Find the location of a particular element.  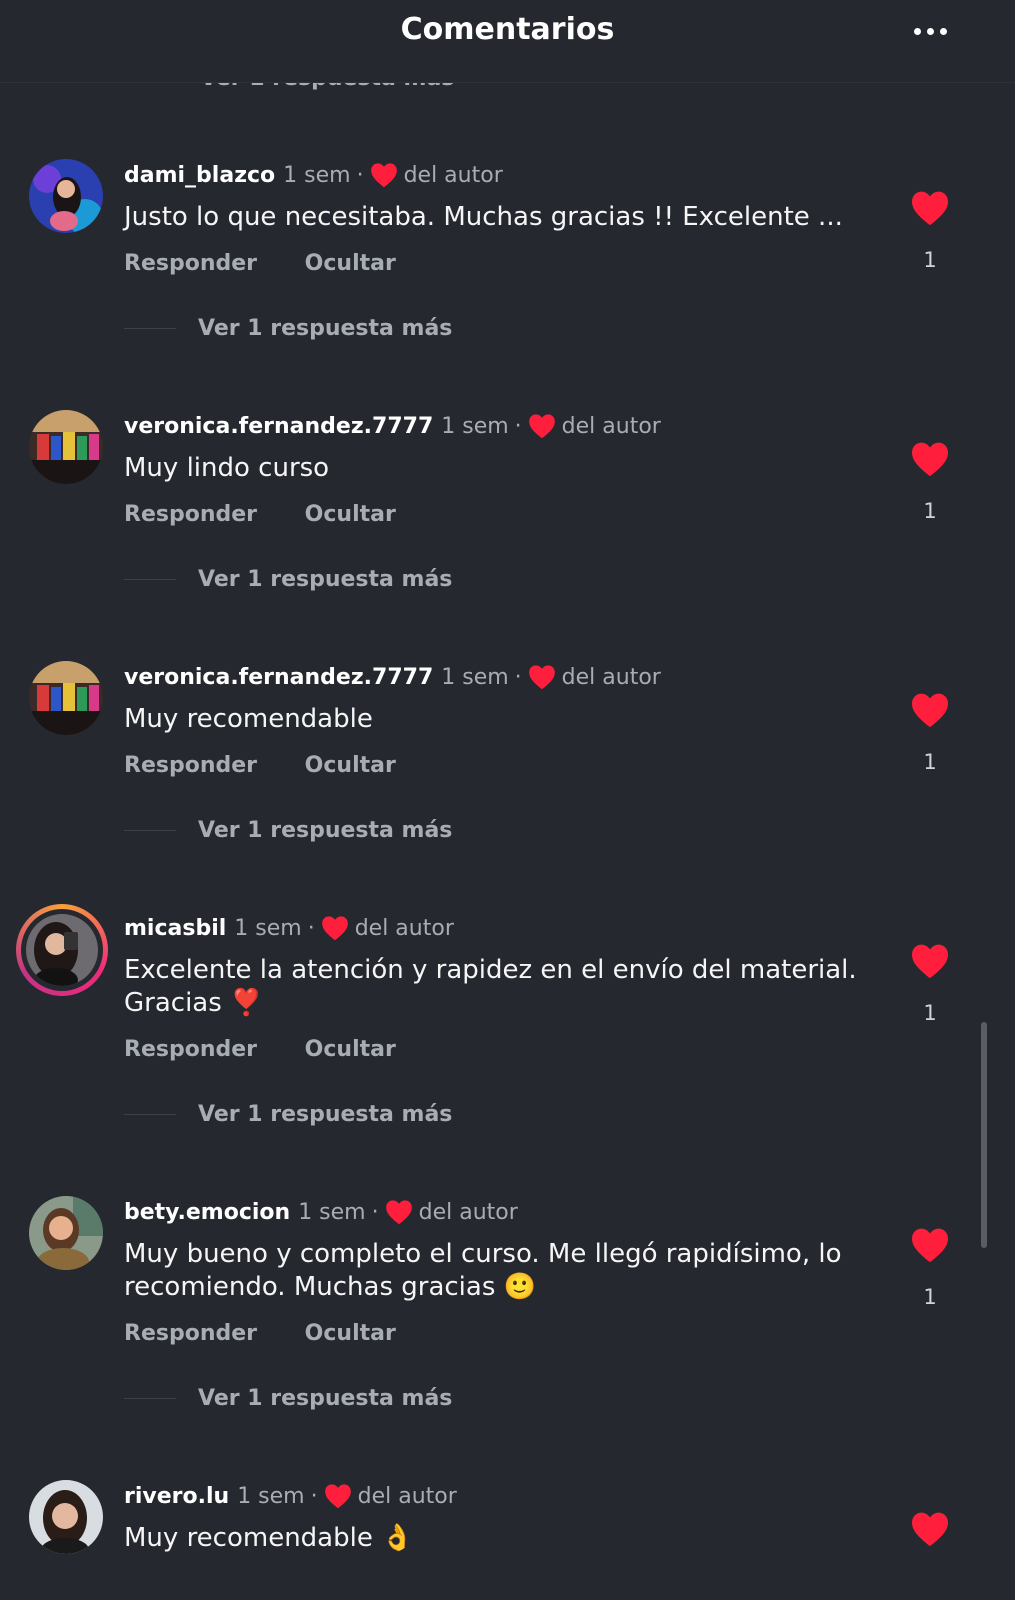

comment-text: Muy recomendable is located at coordinates (248, 719).